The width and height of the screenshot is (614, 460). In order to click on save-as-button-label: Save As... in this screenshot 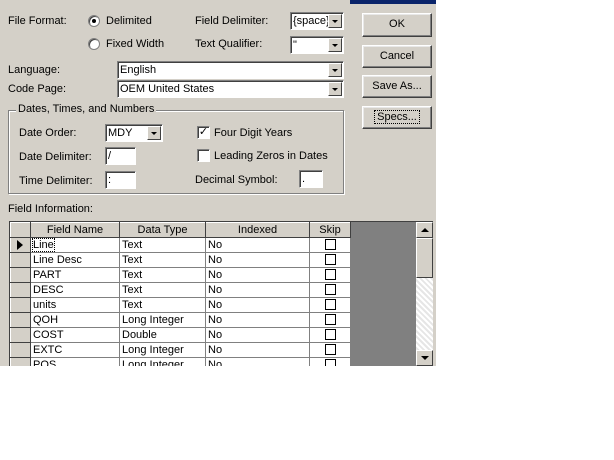, I will do `click(397, 86)`.